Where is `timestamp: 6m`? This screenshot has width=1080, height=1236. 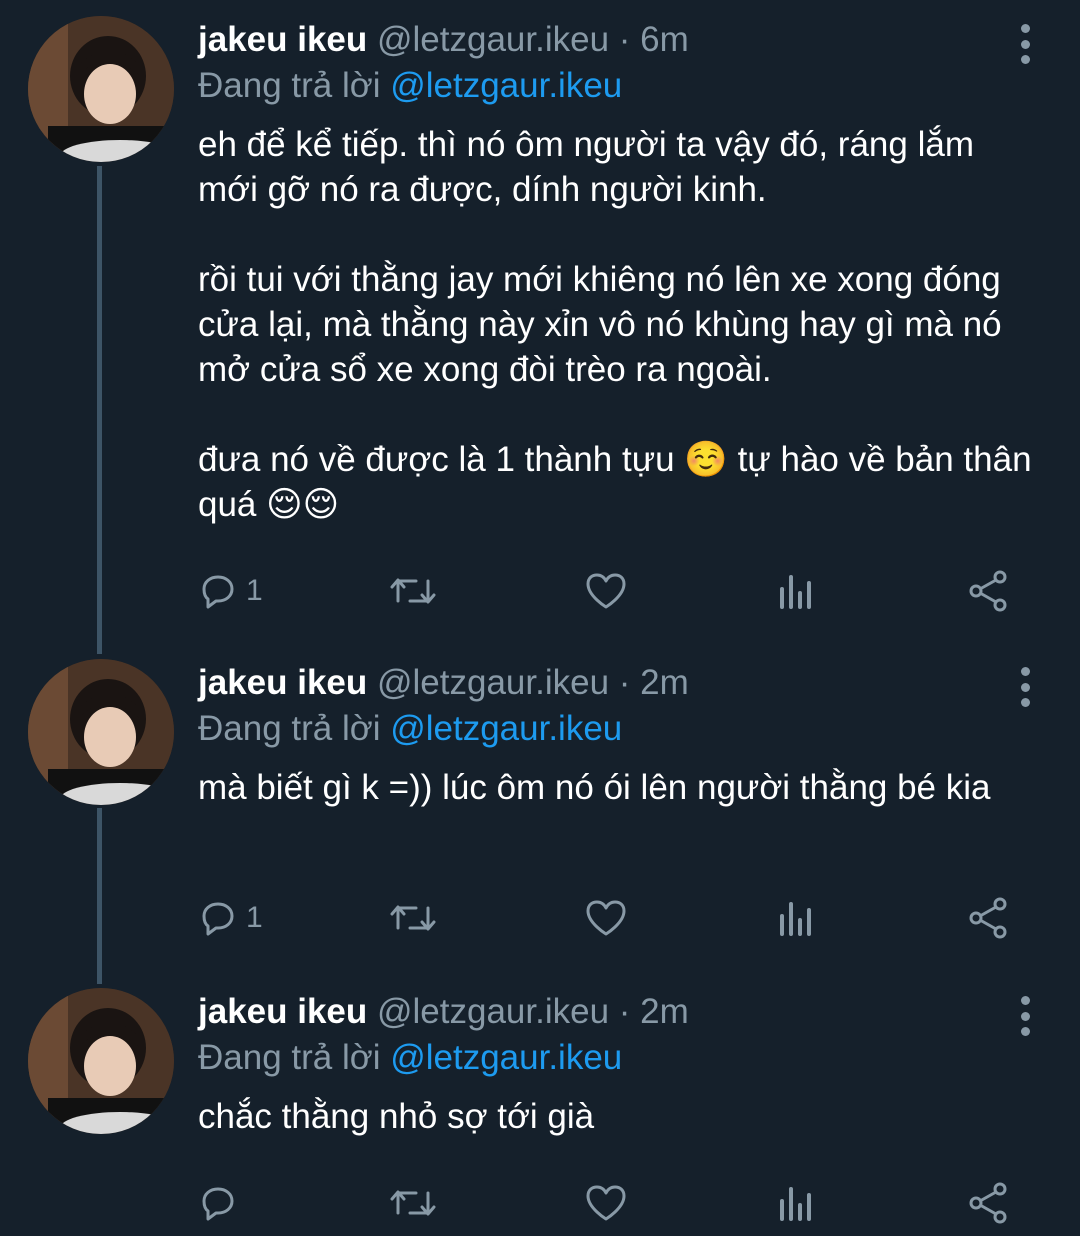
timestamp: 6m is located at coordinates (664, 39).